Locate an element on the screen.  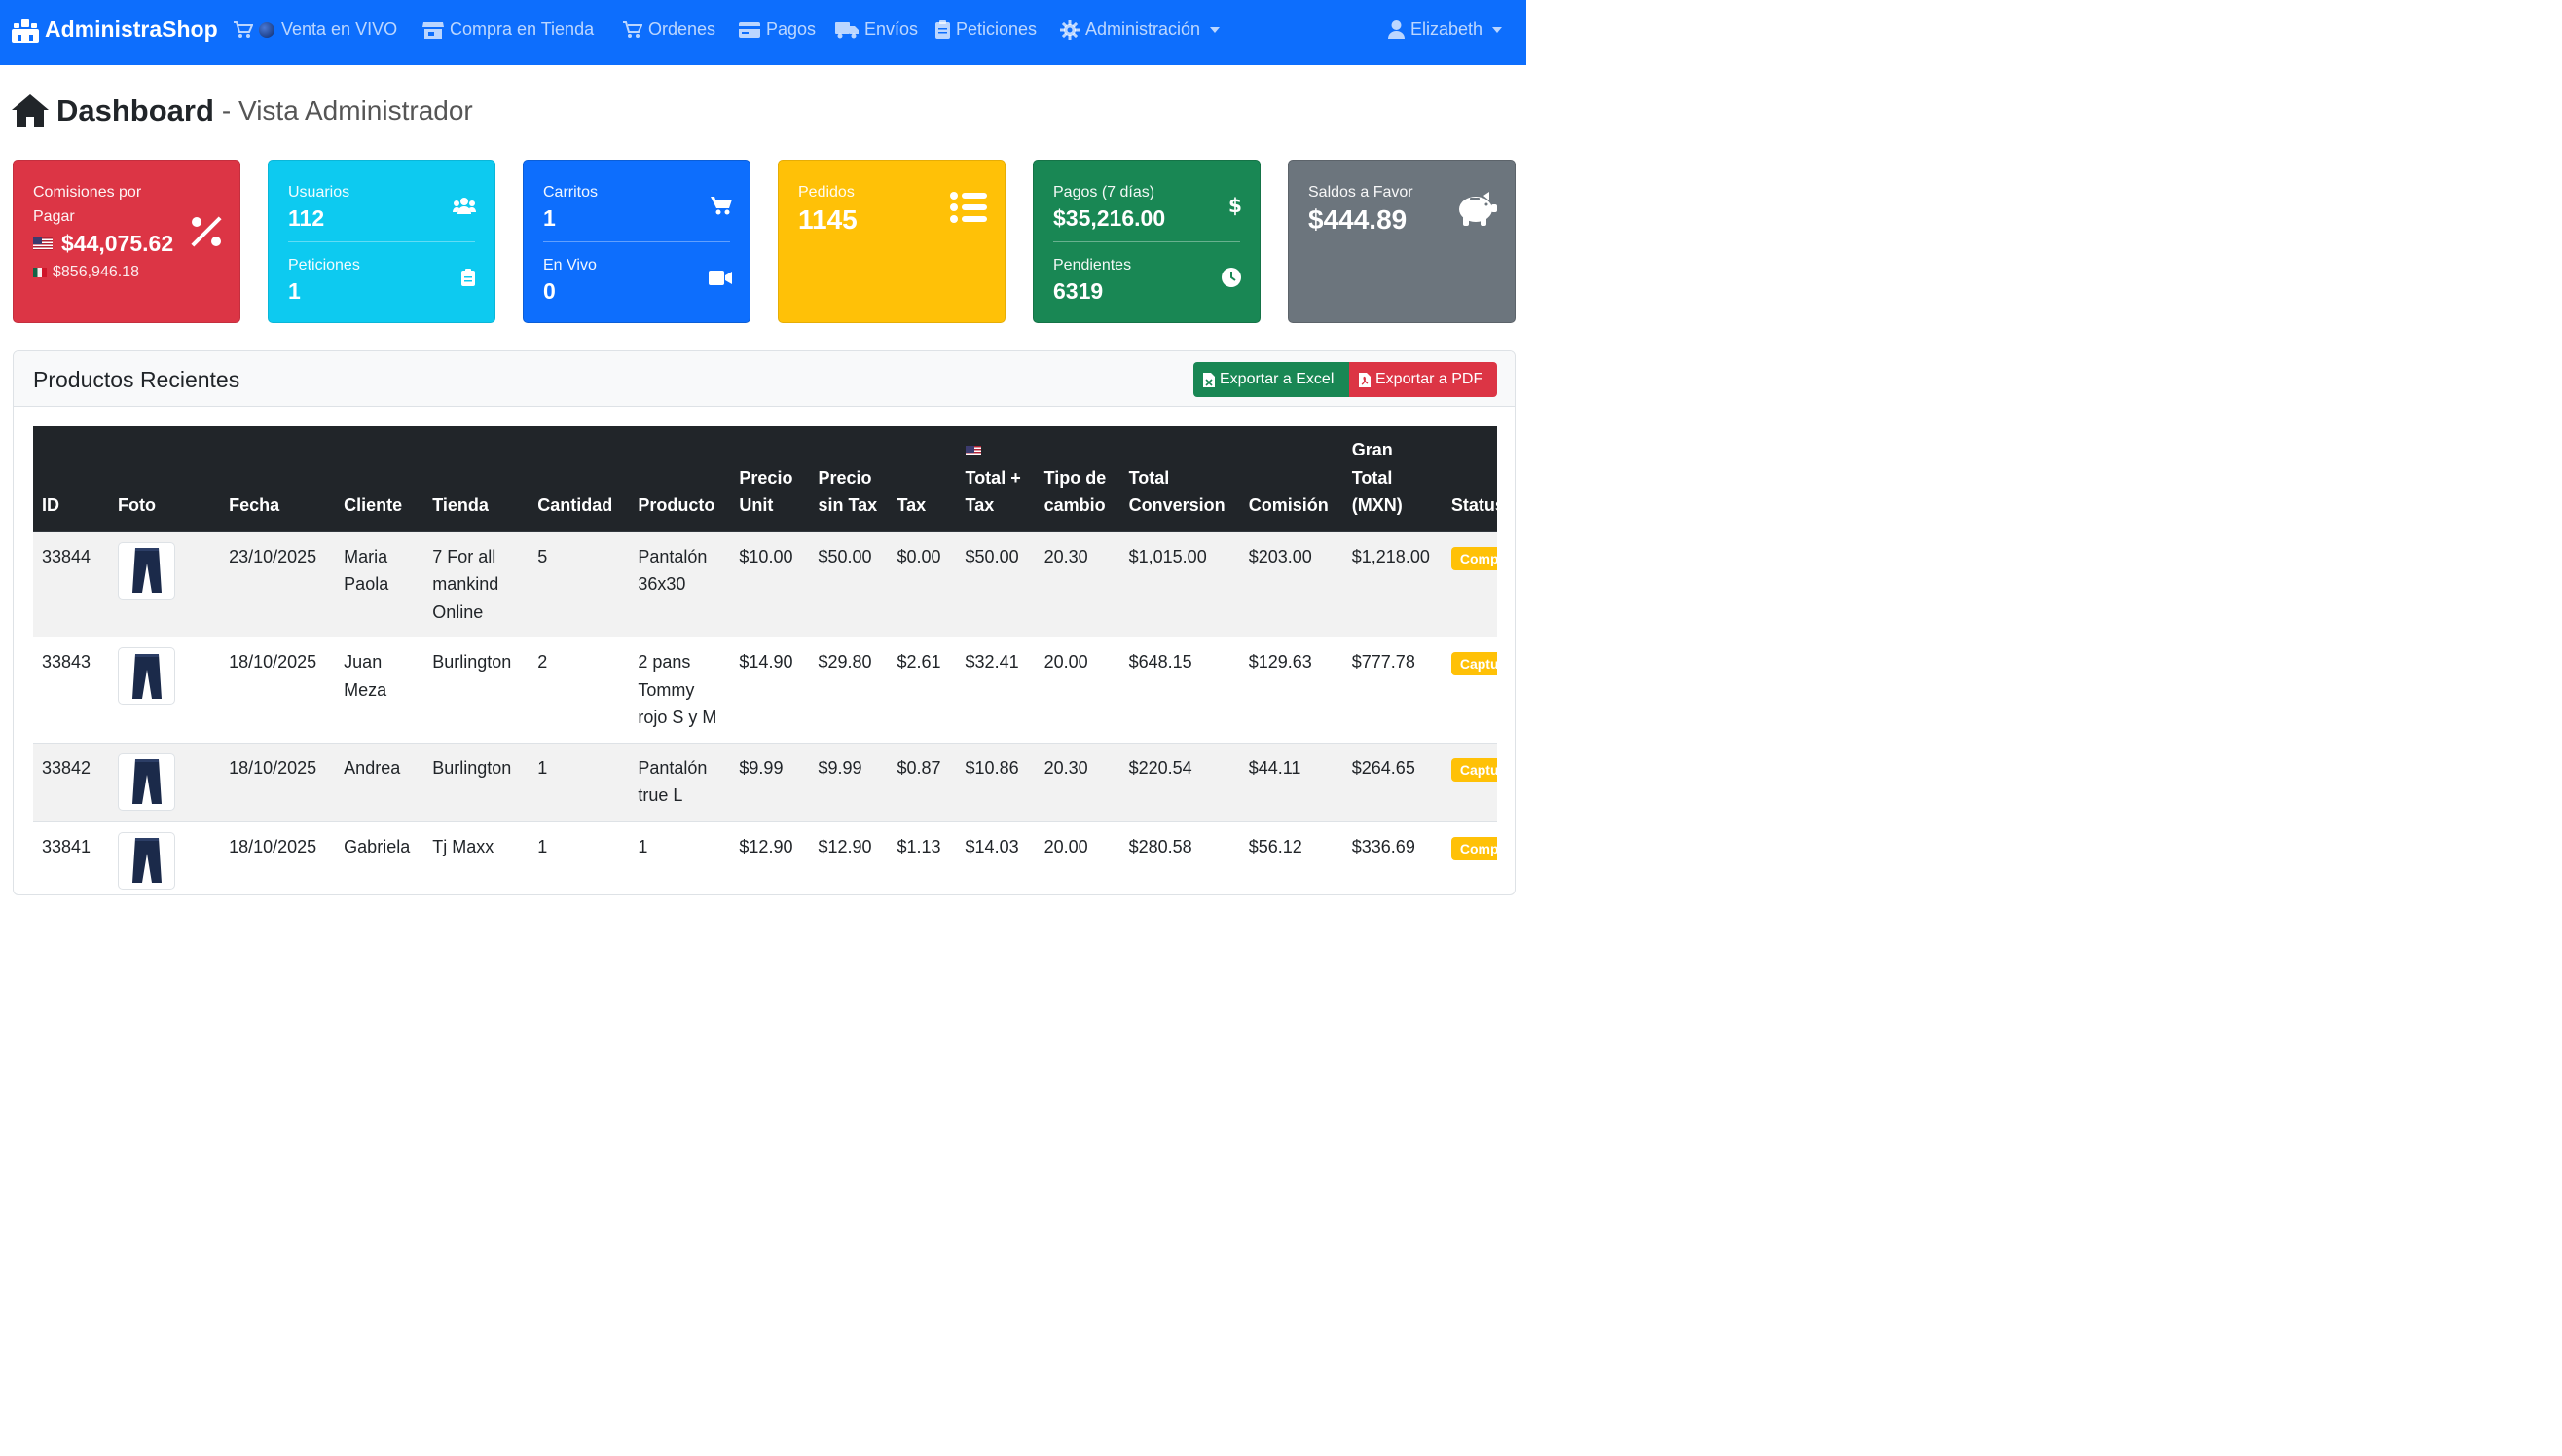
col-precio-unit: Precio Unit is located at coordinates (770, 479).